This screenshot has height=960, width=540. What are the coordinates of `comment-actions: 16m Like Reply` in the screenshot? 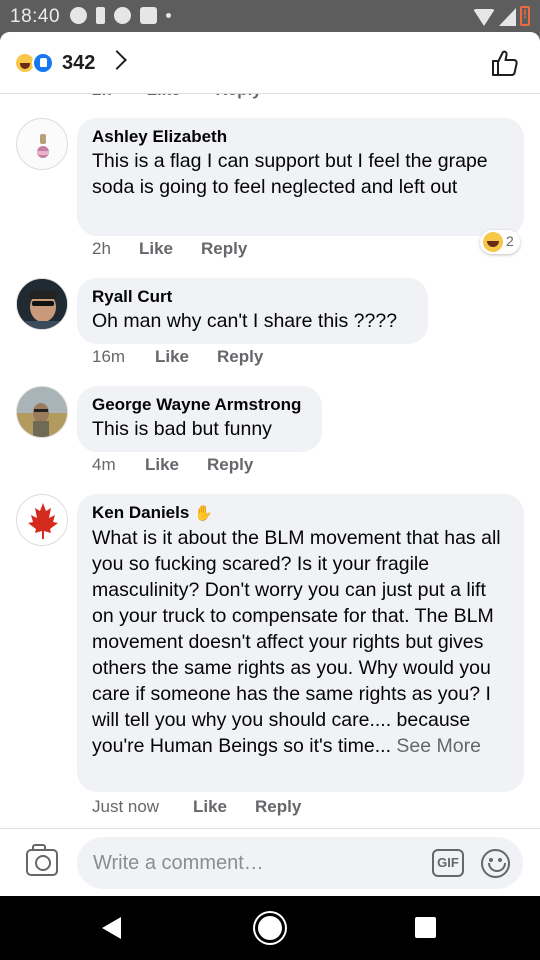 It's located at (177, 357).